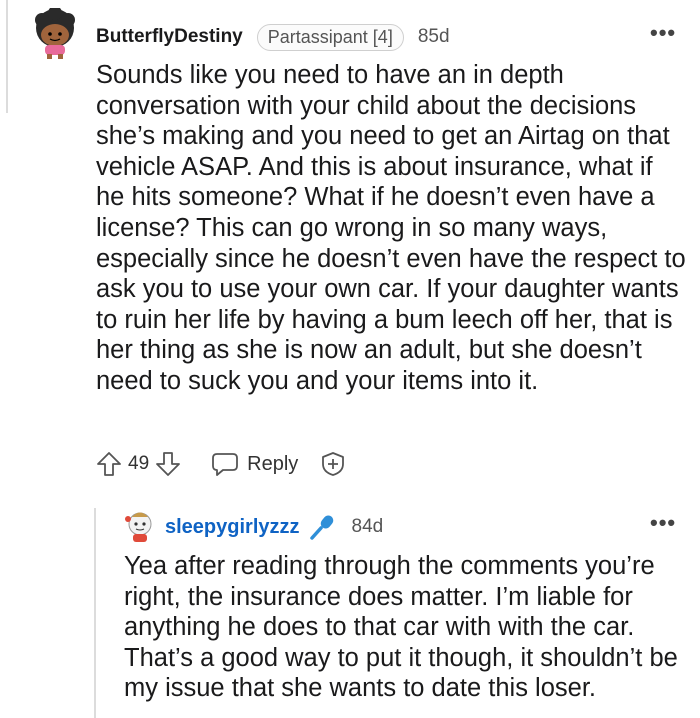 The width and height of the screenshot is (700, 718). I want to click on reply-label: Reply, so click(273, 463).